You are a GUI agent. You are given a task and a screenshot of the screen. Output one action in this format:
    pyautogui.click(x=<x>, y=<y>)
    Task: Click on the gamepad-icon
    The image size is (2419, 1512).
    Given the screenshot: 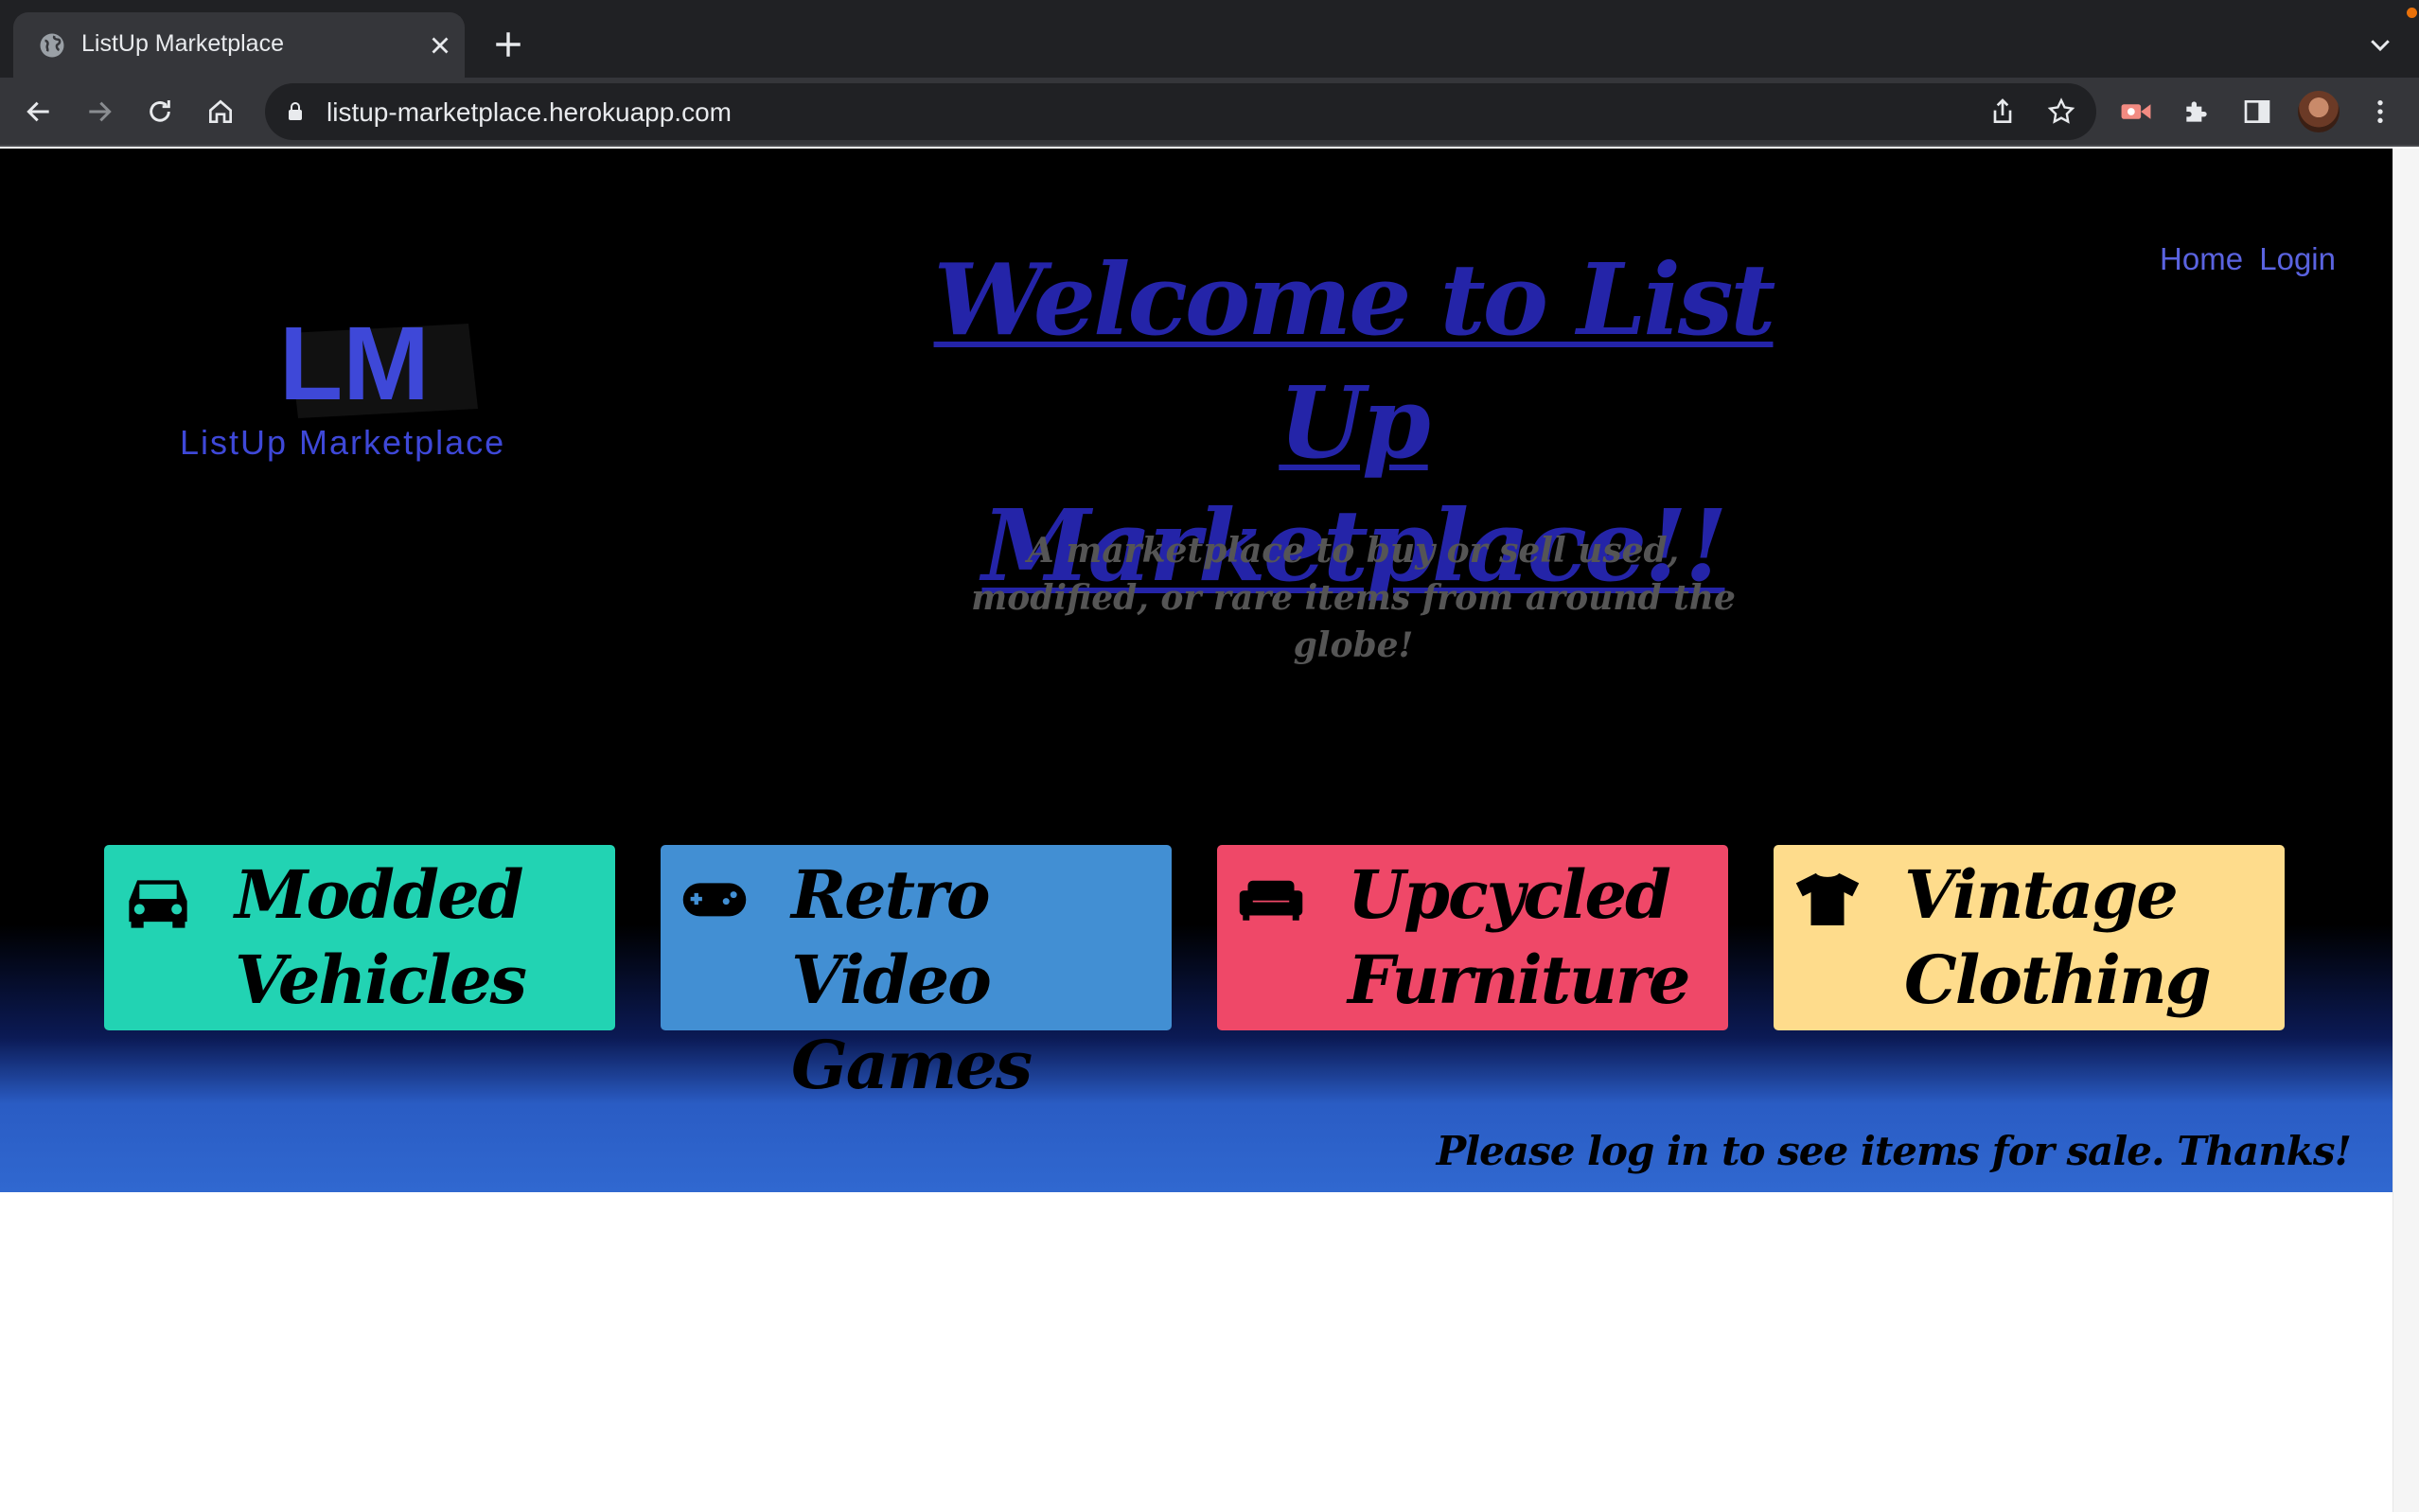 What is the action you would take?
    pyautogui.click(x=714, y=900)
    